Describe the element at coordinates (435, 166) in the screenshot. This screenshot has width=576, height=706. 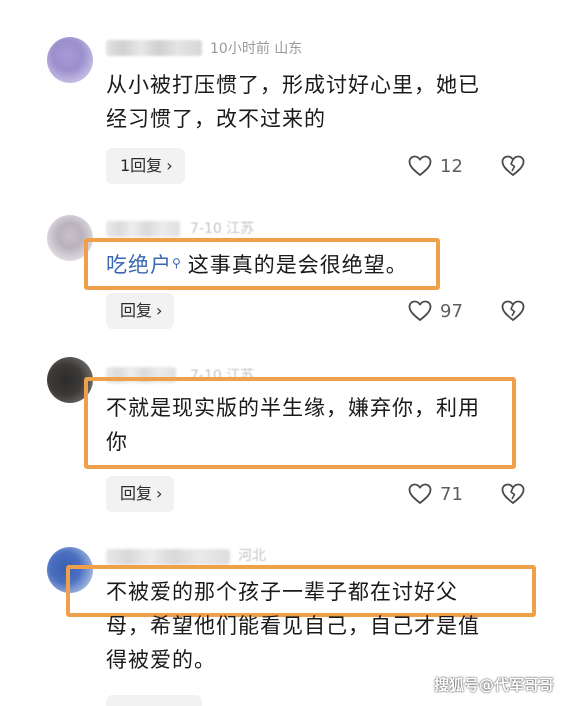
I see `like-button: 12` at that location.